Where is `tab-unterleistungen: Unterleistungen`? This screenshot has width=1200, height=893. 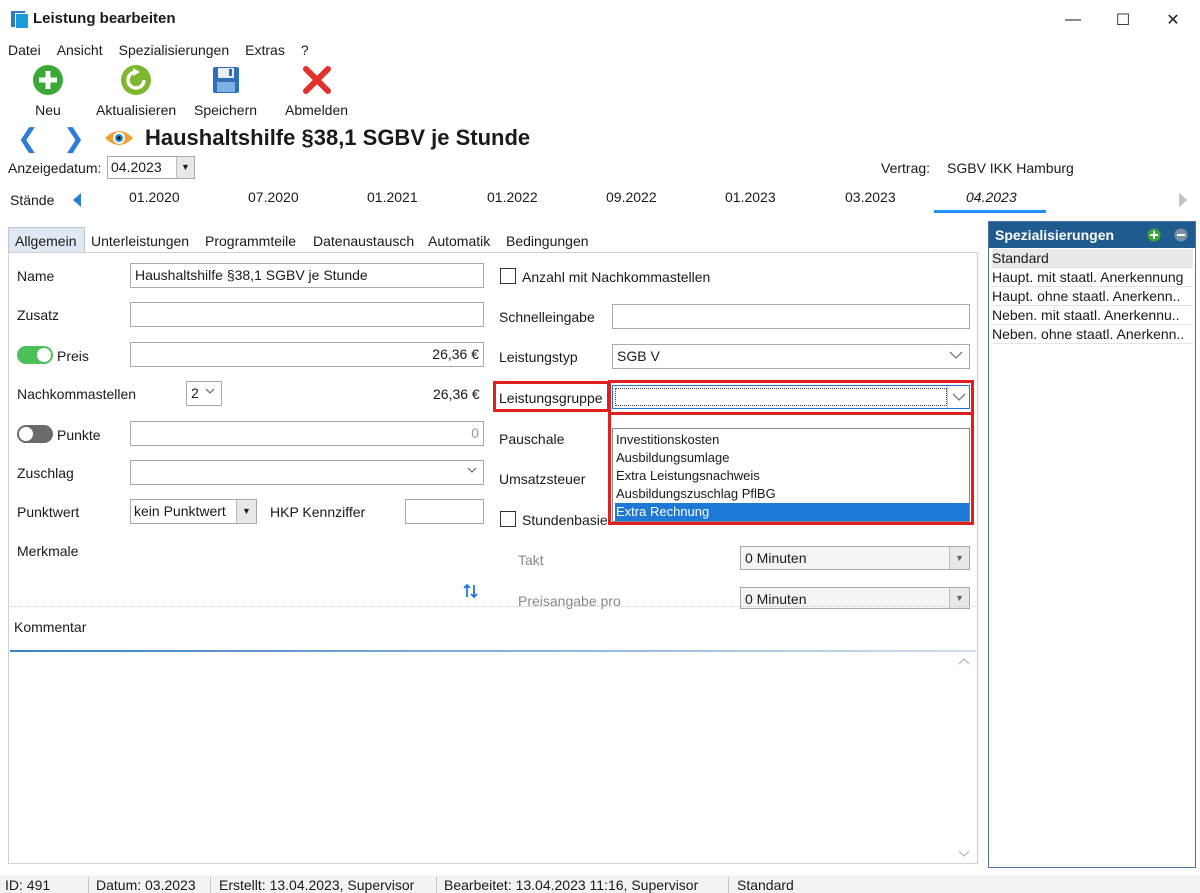
tab-unterleistungen: Unterleistungen is located at coordinates (140, 241).